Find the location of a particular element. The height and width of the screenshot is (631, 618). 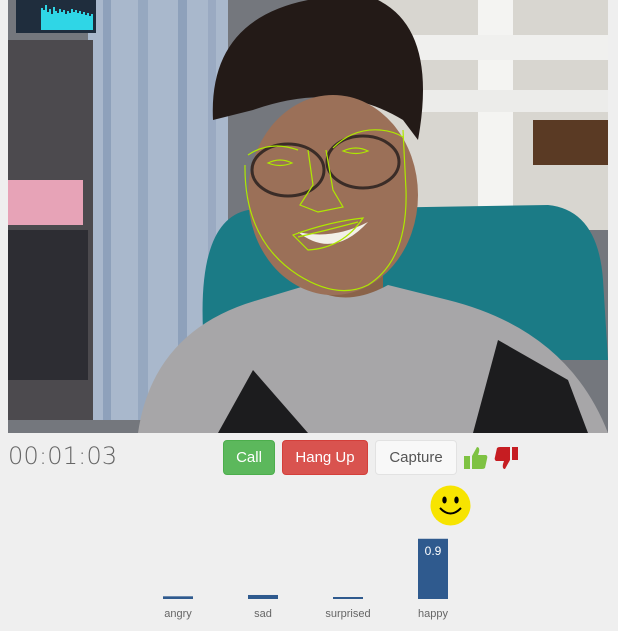

emotion-bar-value-happy: 0.9 is located at coordinates (433, 551).